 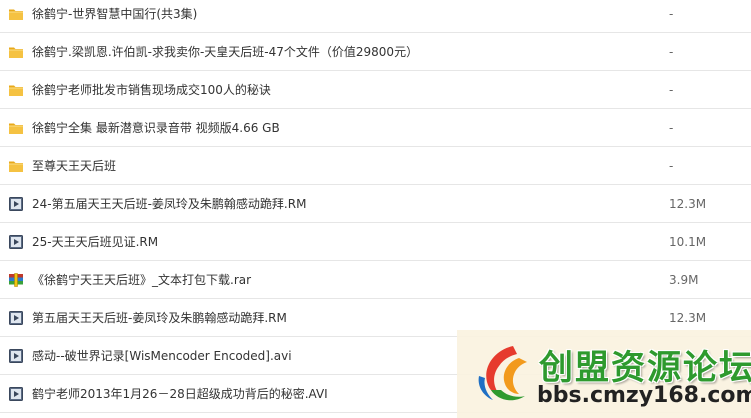 What do you see at coordinates (375, 242) in the screenshot?
I see `file-row: 25-天王天后班见证.RM 10.1M` at bounding box center [375, 242].